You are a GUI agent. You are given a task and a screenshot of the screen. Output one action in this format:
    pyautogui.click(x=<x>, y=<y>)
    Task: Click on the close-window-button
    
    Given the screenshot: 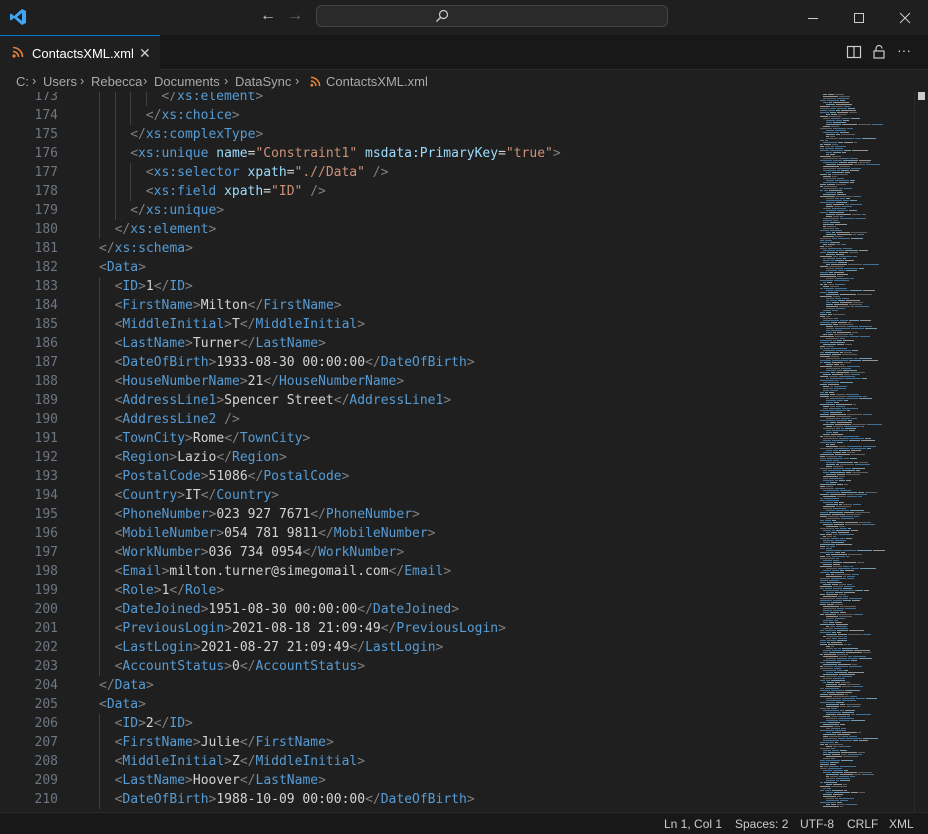 What is the action you would take?
    pyautogui.click(x=905, y=17)
    